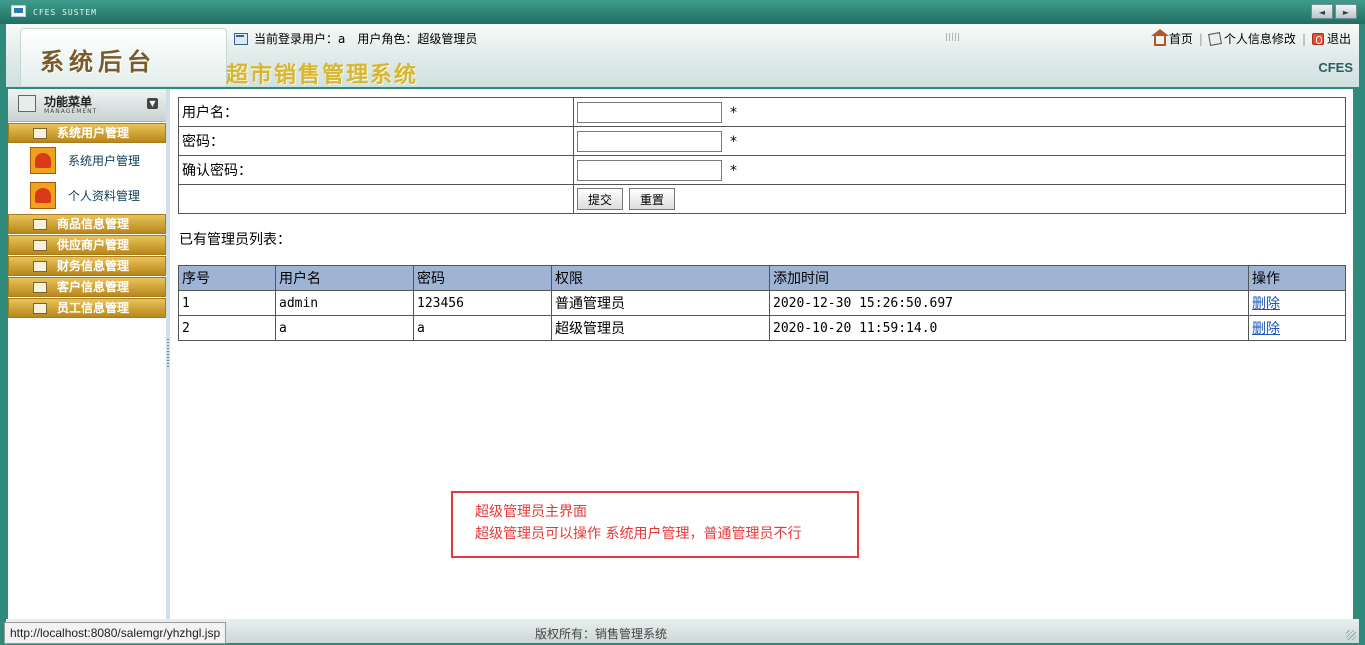 This screenshot has width=1365, height=645. What do you see at coordinates (235, 240) in the screenshot?
I see `admin-list-title: 已有管理员列表：` at bounding box center [235, 240].